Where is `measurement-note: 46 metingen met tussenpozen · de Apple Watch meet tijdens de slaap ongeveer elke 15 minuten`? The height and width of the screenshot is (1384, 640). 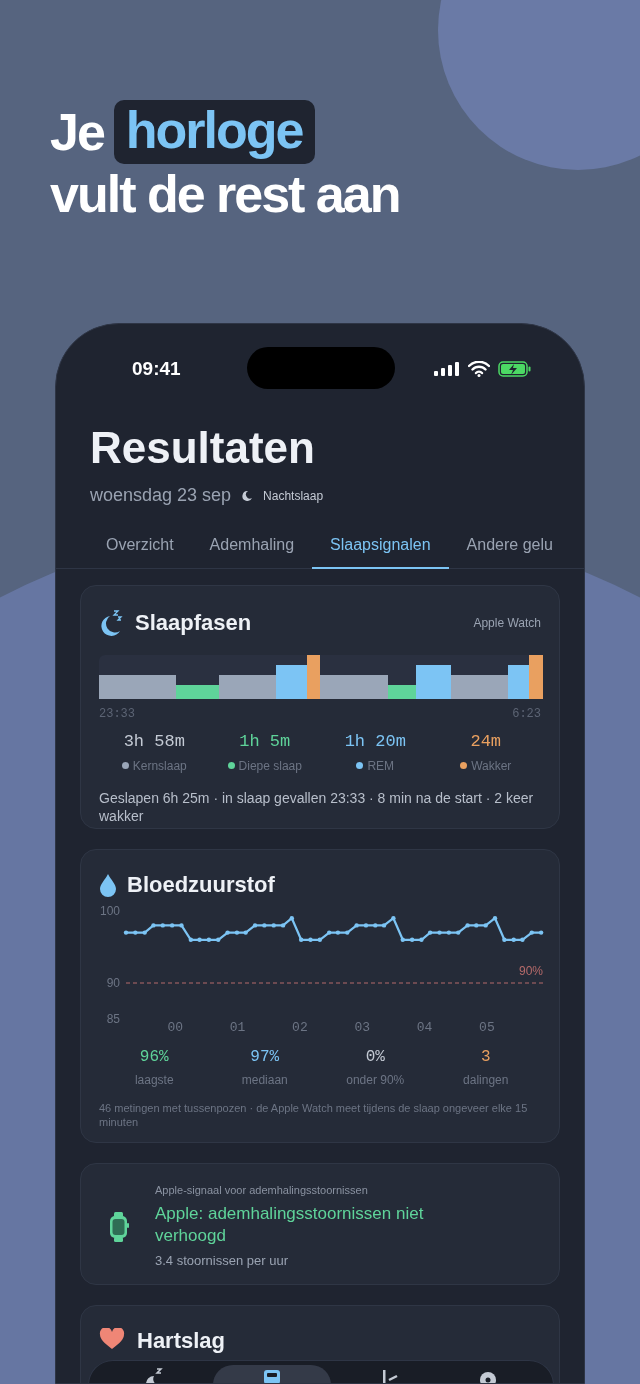 measurement-note: 46 metingen met tussenpozen · de Apple Watch meet tijdens de slaap ongeveer elke 15 minuten is located at coordinates (314, 1115).